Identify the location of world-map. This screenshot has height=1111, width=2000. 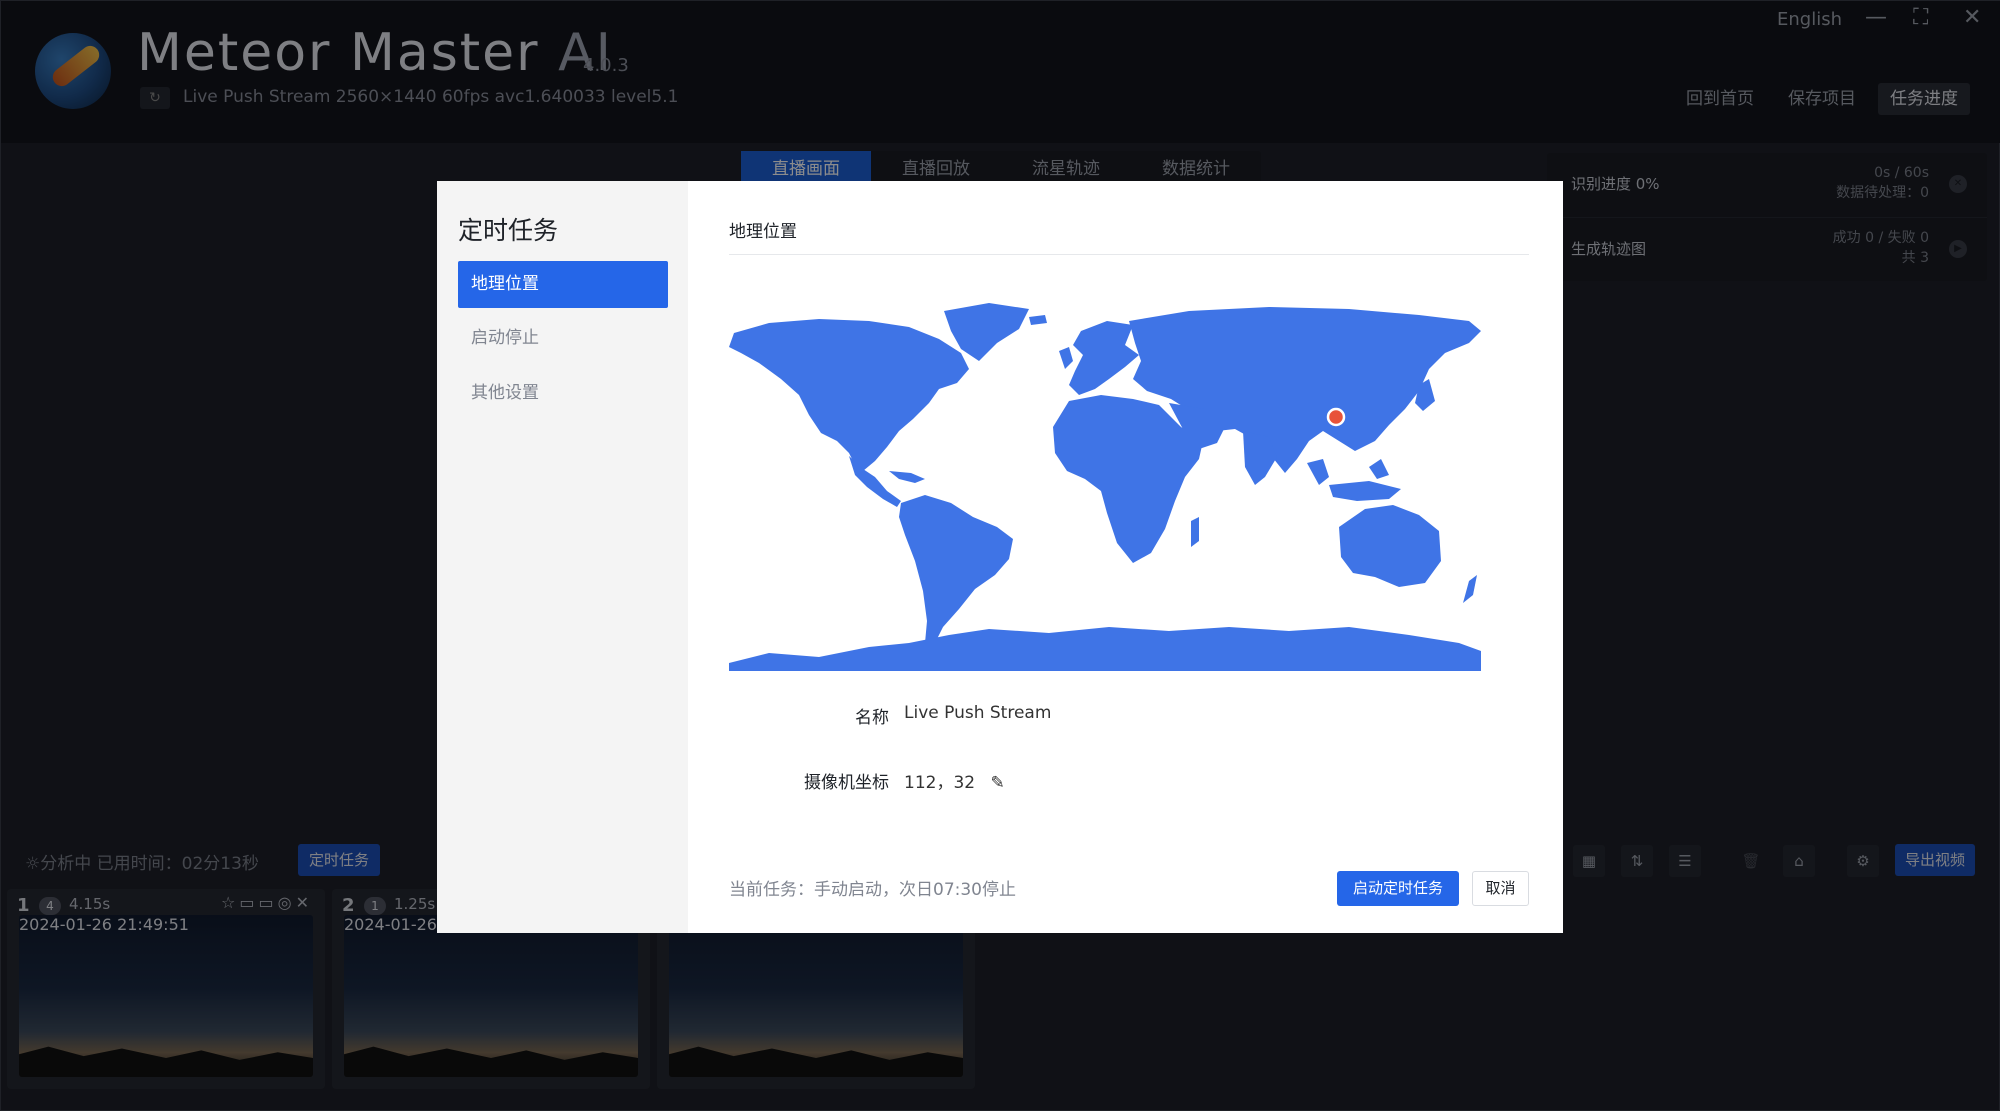
(1105, 481).